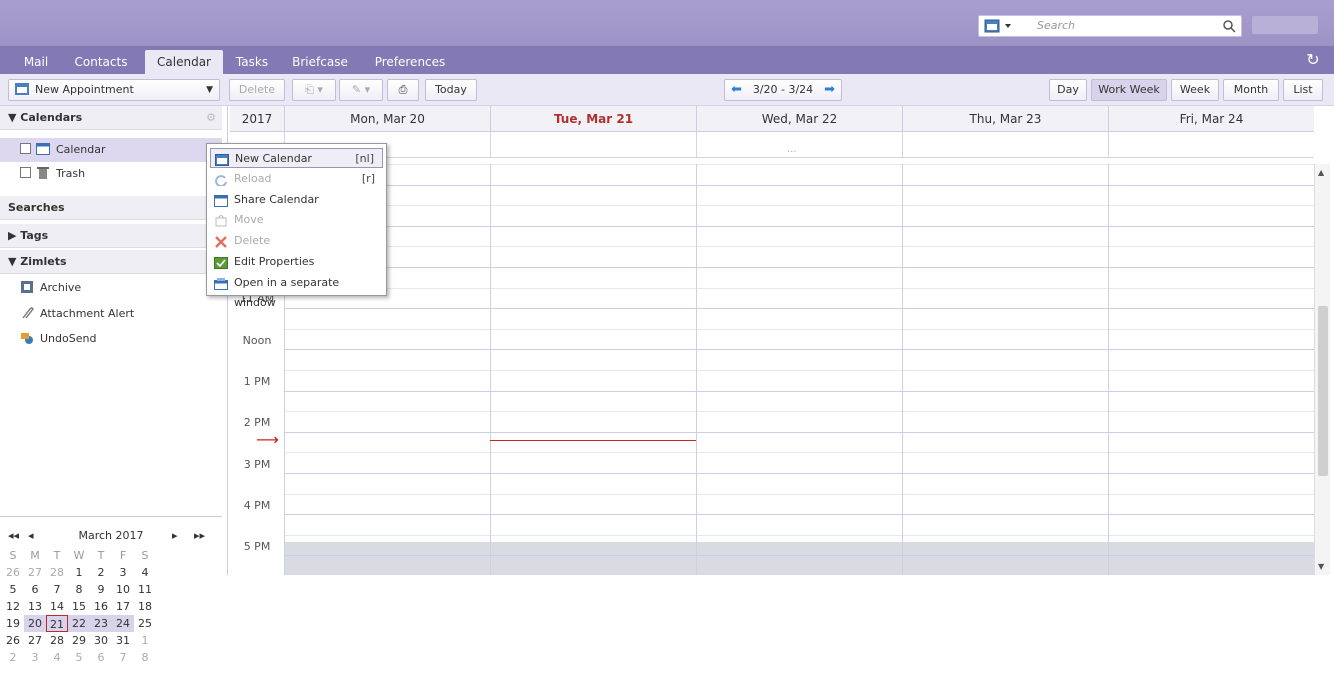 Image resolution: width=1334 pixels, height=681 pixels. What do you see at coordinates (1007, 26) in the screenshot?
I see `search-type-dropdown` at bounding box center [1007, 26].